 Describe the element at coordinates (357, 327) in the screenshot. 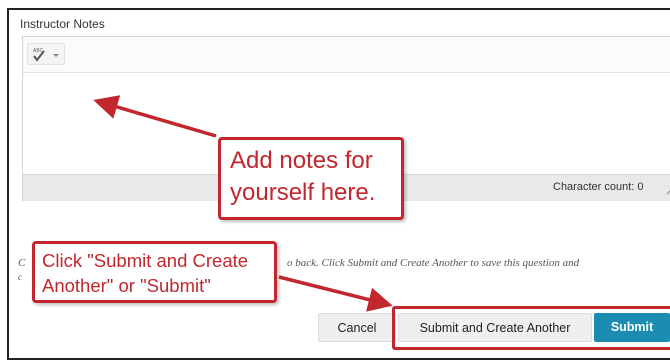

I see `cancel-button: Cancel` at that location.